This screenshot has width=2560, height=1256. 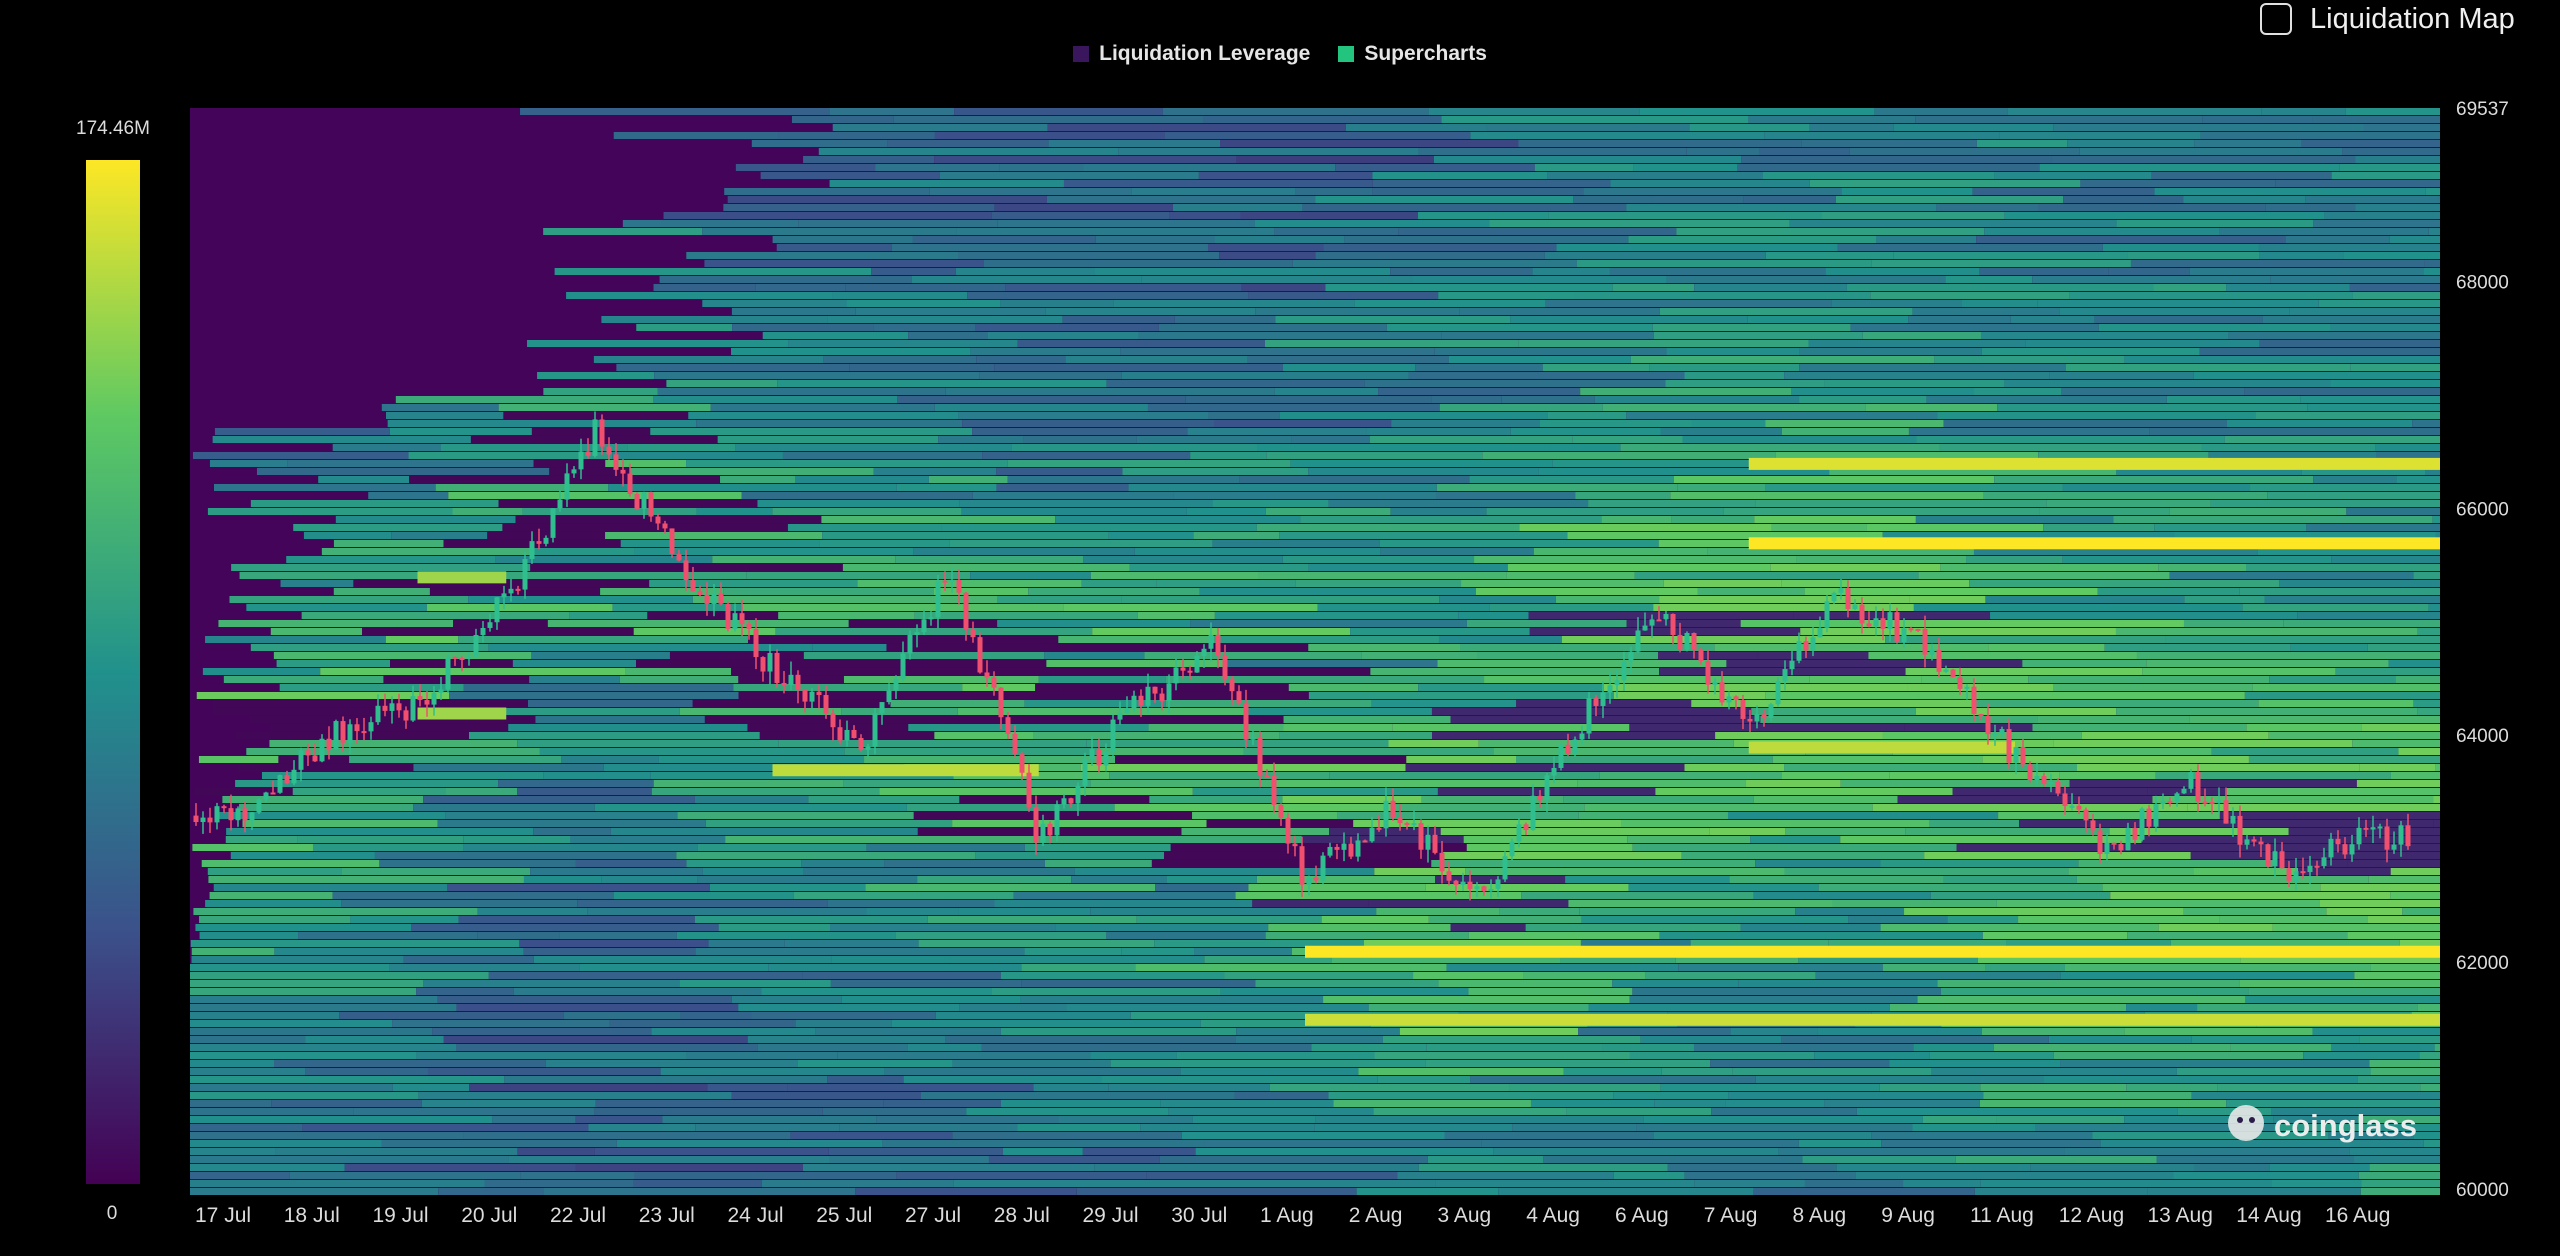 I want to click on liquidation-map-checkbox, so click(x=2276, y=19).